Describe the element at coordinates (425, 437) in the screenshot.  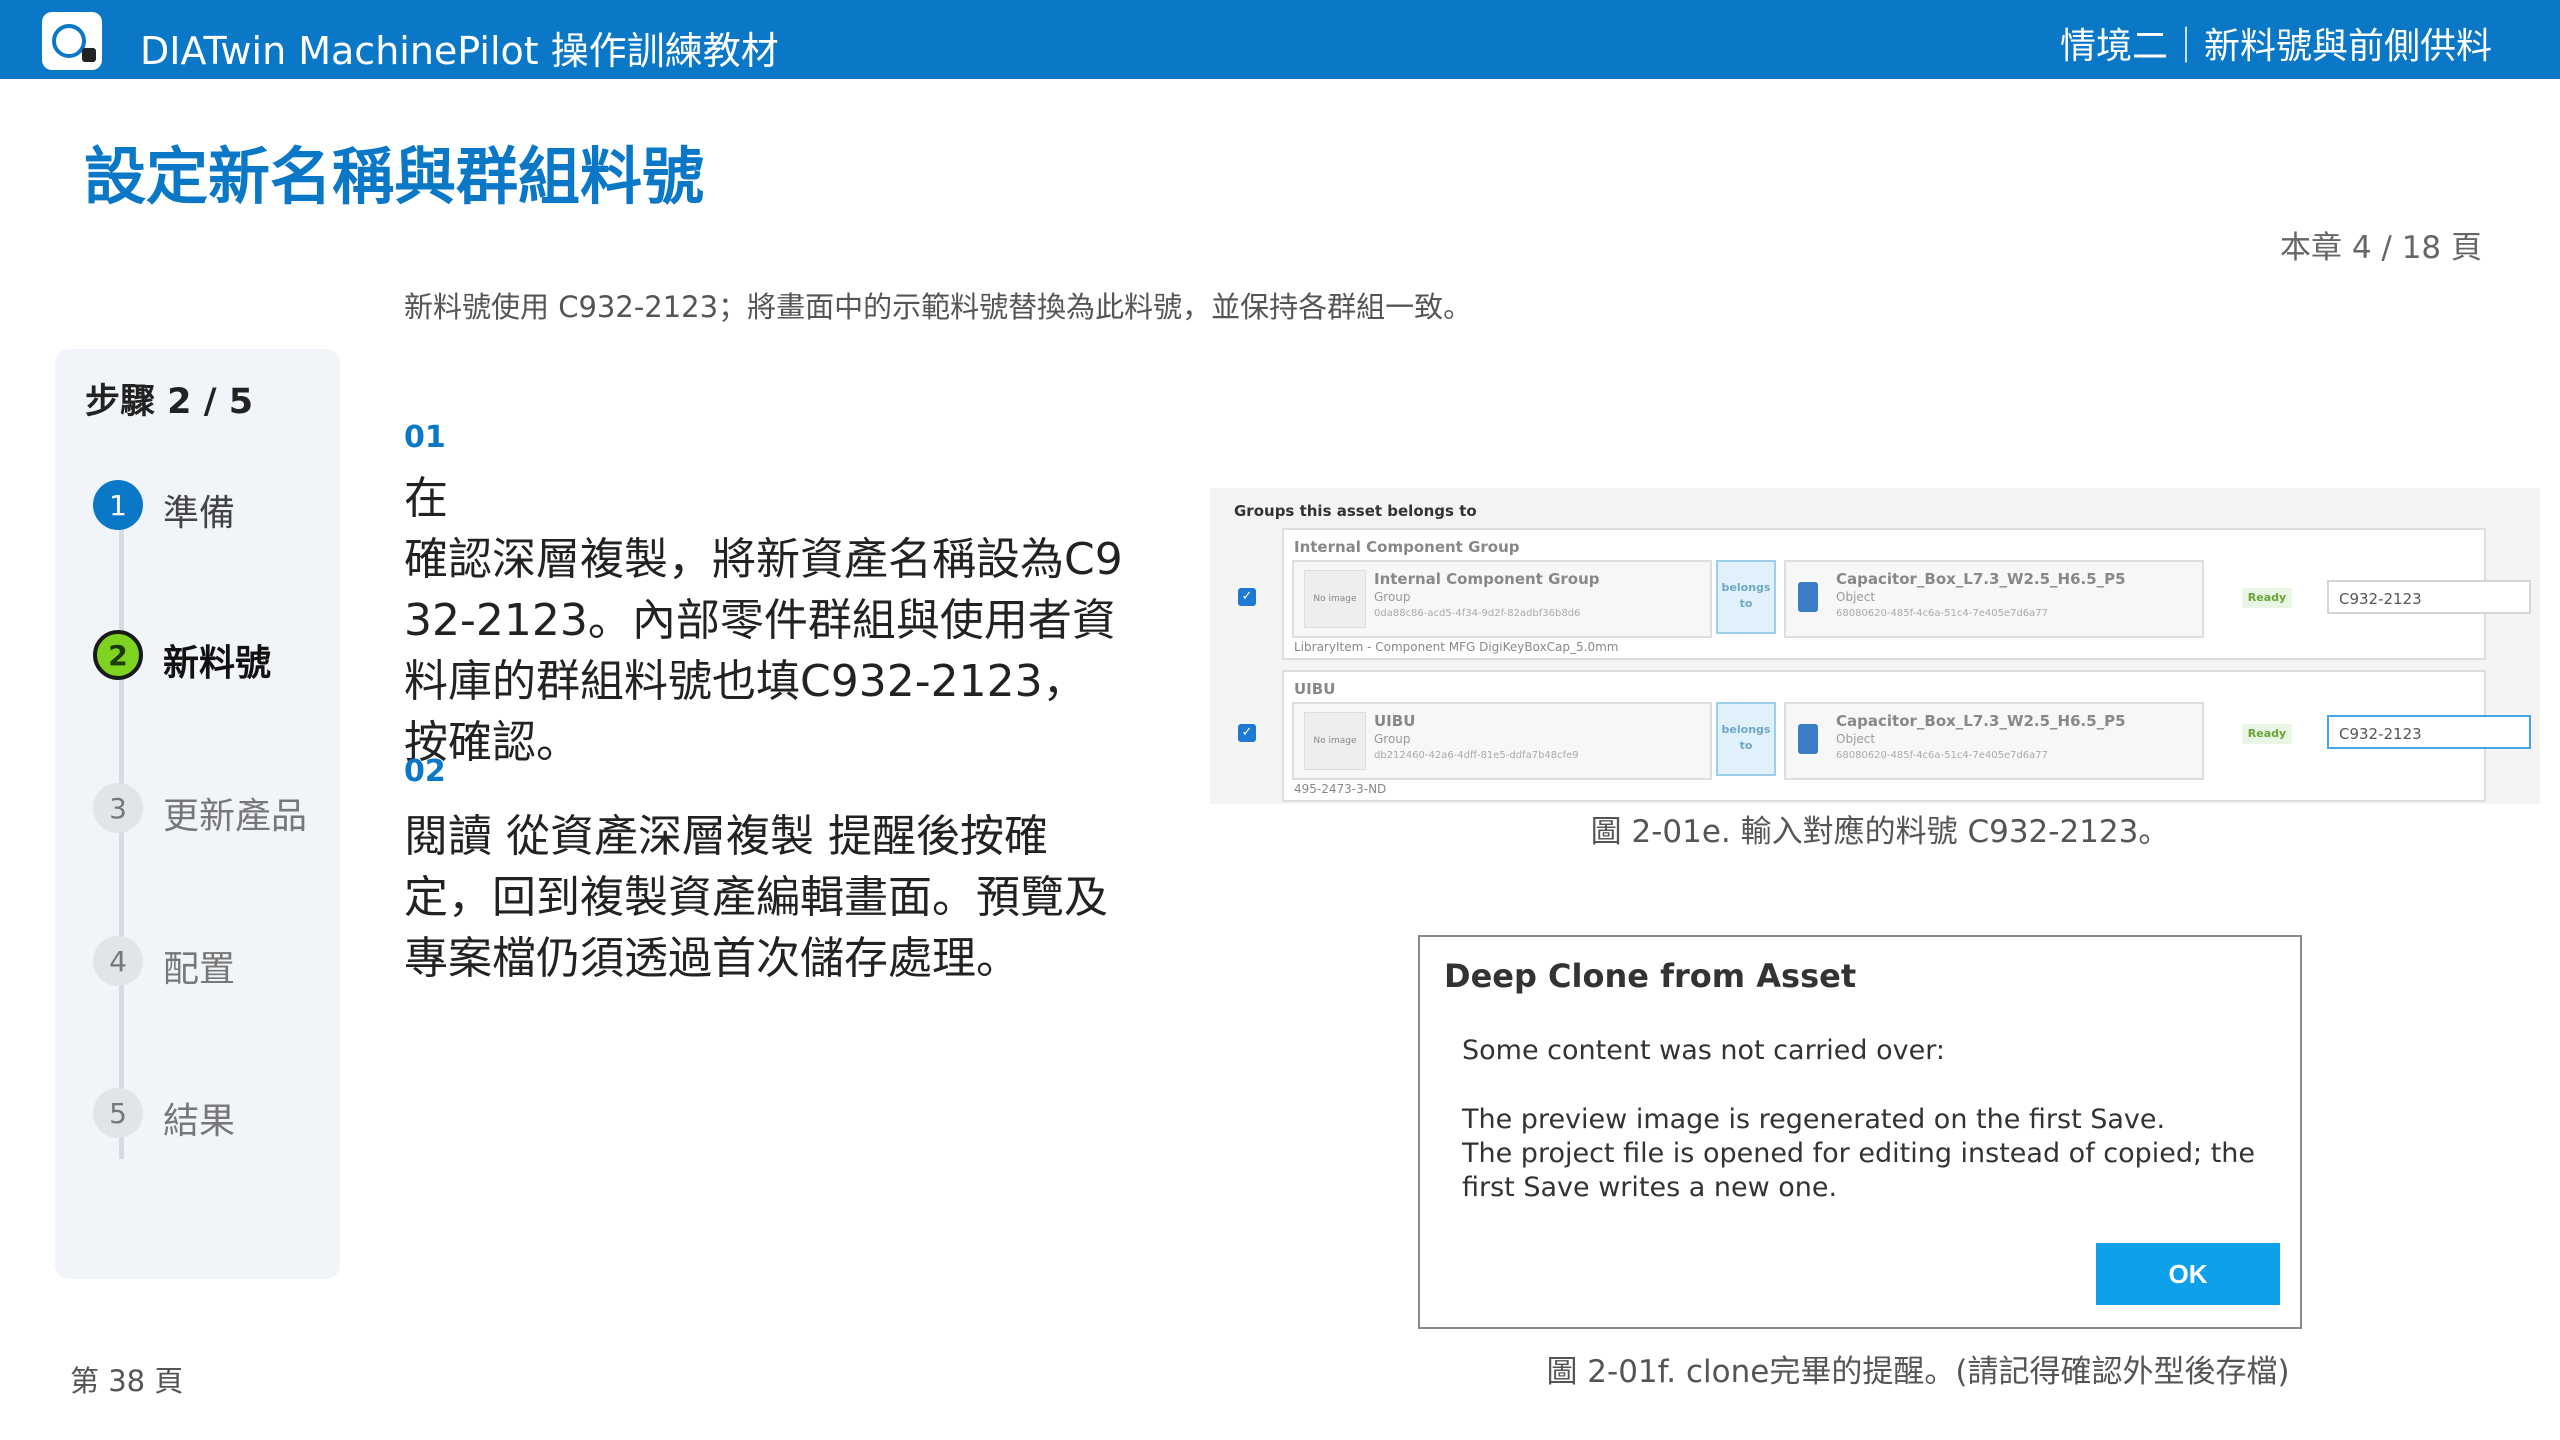
I see `item-number: 01` at that location.